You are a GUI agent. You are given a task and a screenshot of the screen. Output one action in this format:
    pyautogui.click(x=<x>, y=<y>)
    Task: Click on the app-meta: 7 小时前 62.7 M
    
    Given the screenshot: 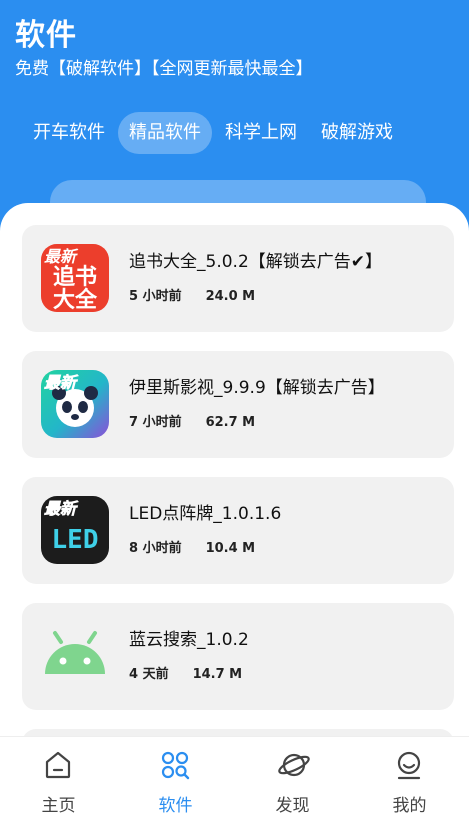 What is the action you would take?
    pyautogui.click(x=192, y=420)
    